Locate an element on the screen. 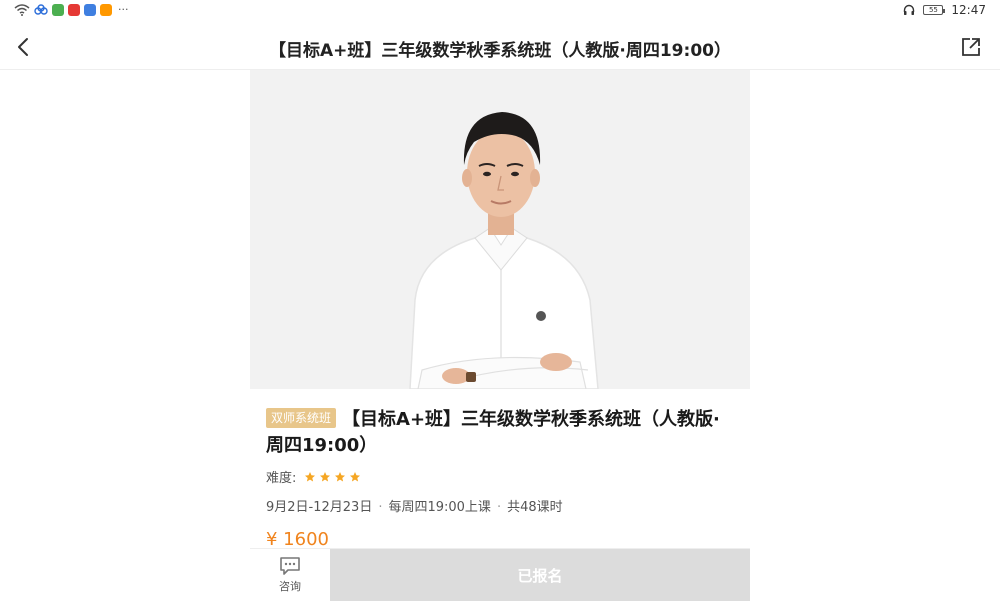 The image size is (1000, 601). enrolled-button: 已报名 is located at coordinates (540, 575).